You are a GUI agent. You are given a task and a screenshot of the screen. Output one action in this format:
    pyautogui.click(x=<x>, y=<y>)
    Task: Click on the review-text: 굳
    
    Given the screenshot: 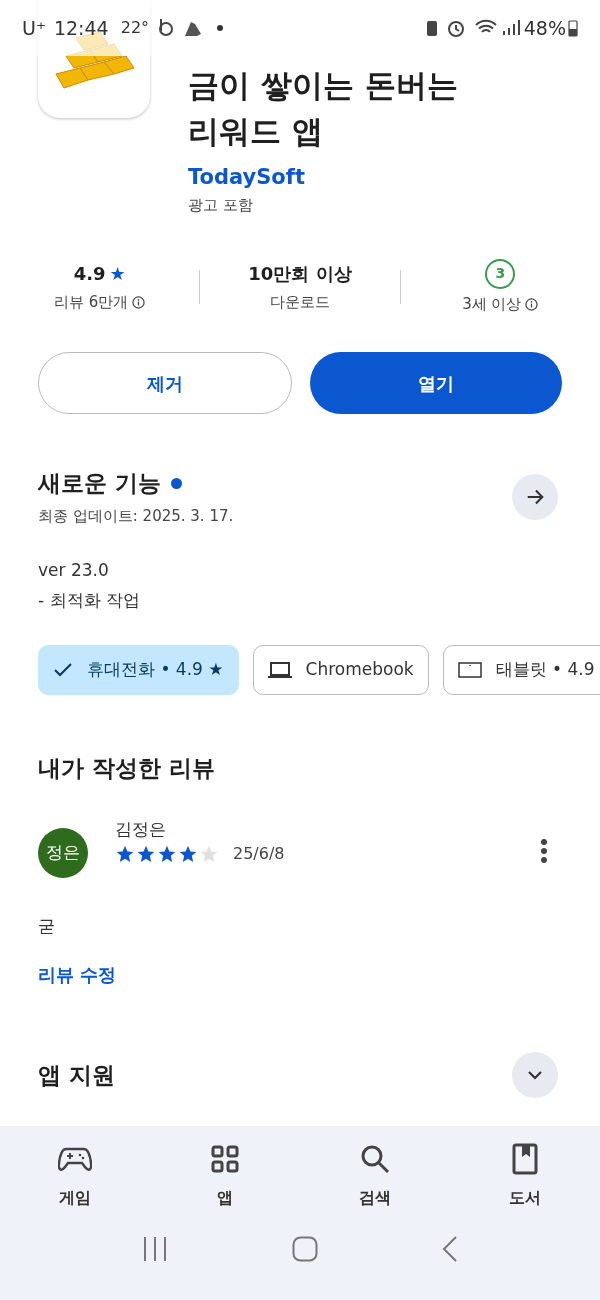 What is the action you would take?
    pyautogui.click(x=46, y=926)
    